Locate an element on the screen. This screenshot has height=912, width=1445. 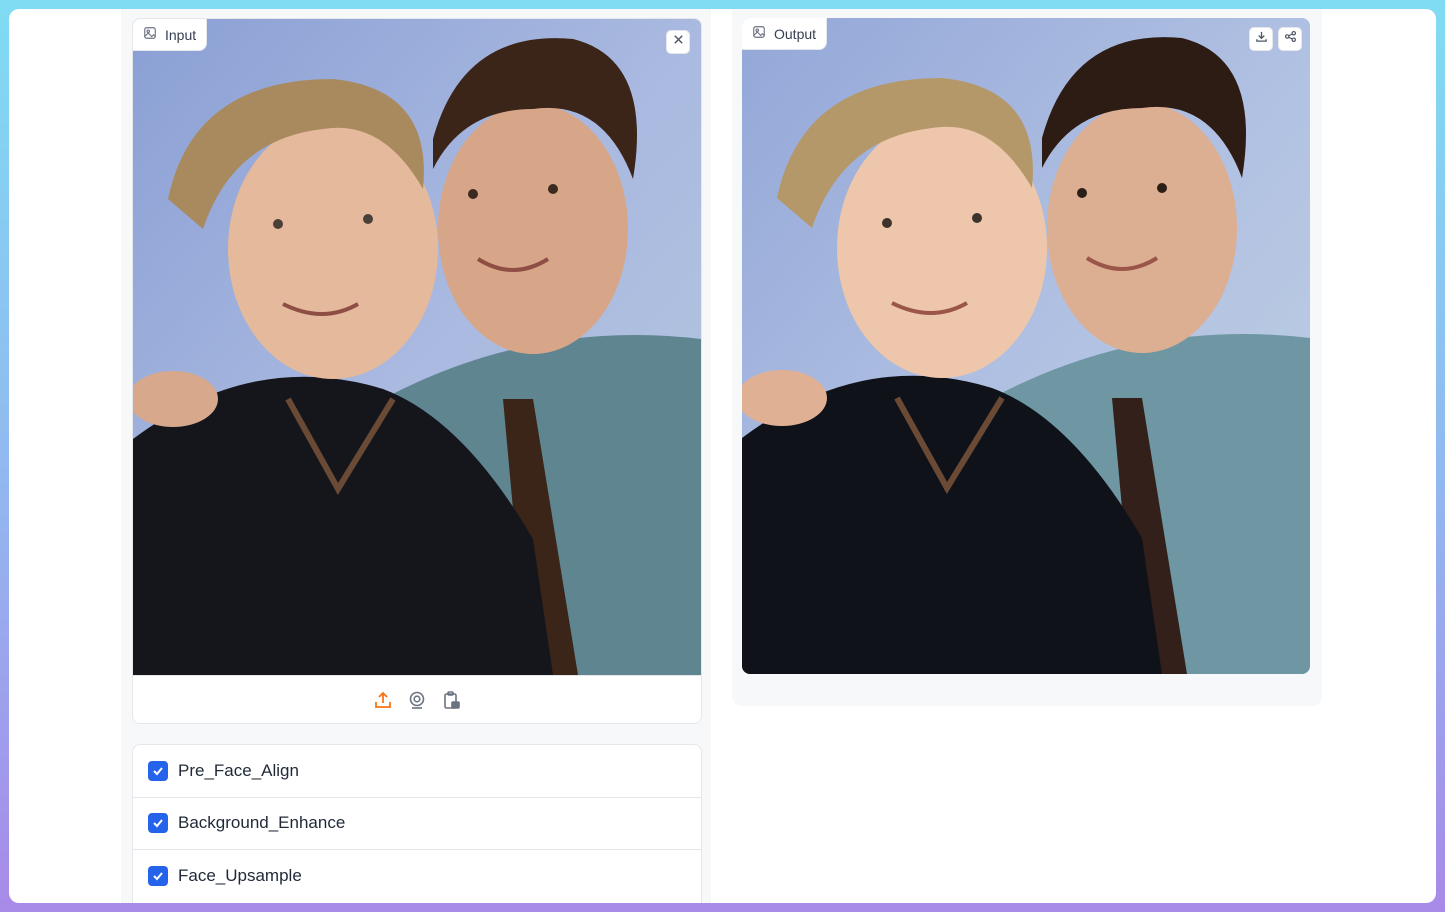
download-button is located at coordinates (1261, 39).